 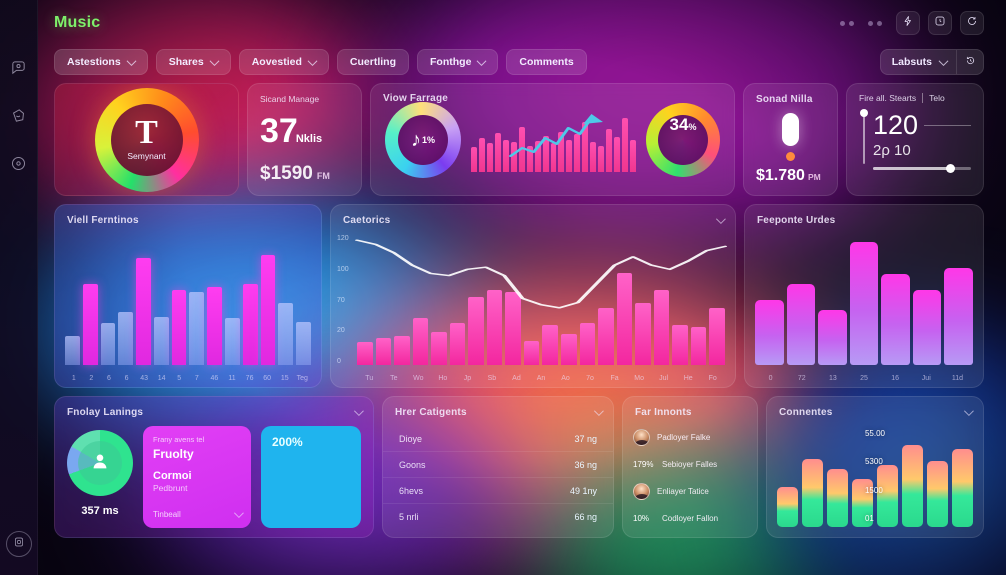 What do you see at coordinates (908, 23) in the screenshot?
I see `bolt-button` at bounding box center [908, 23].